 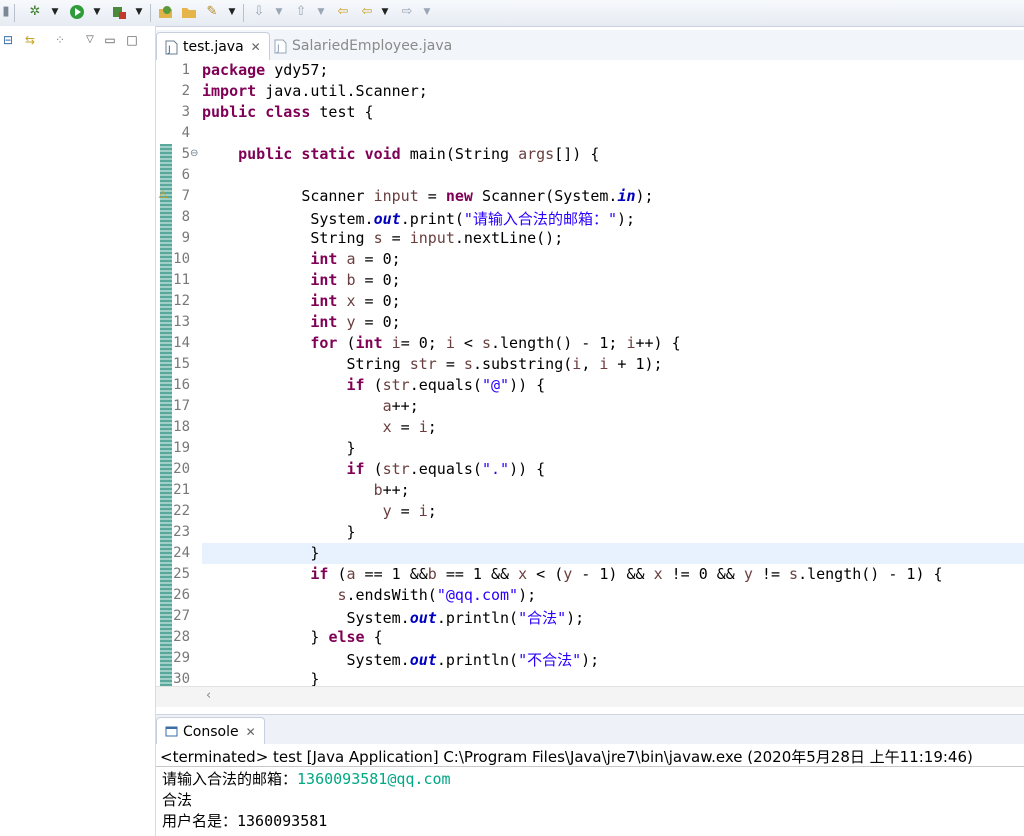 I want to click on code-line: package ydy57;, so click(x=265, y=70).